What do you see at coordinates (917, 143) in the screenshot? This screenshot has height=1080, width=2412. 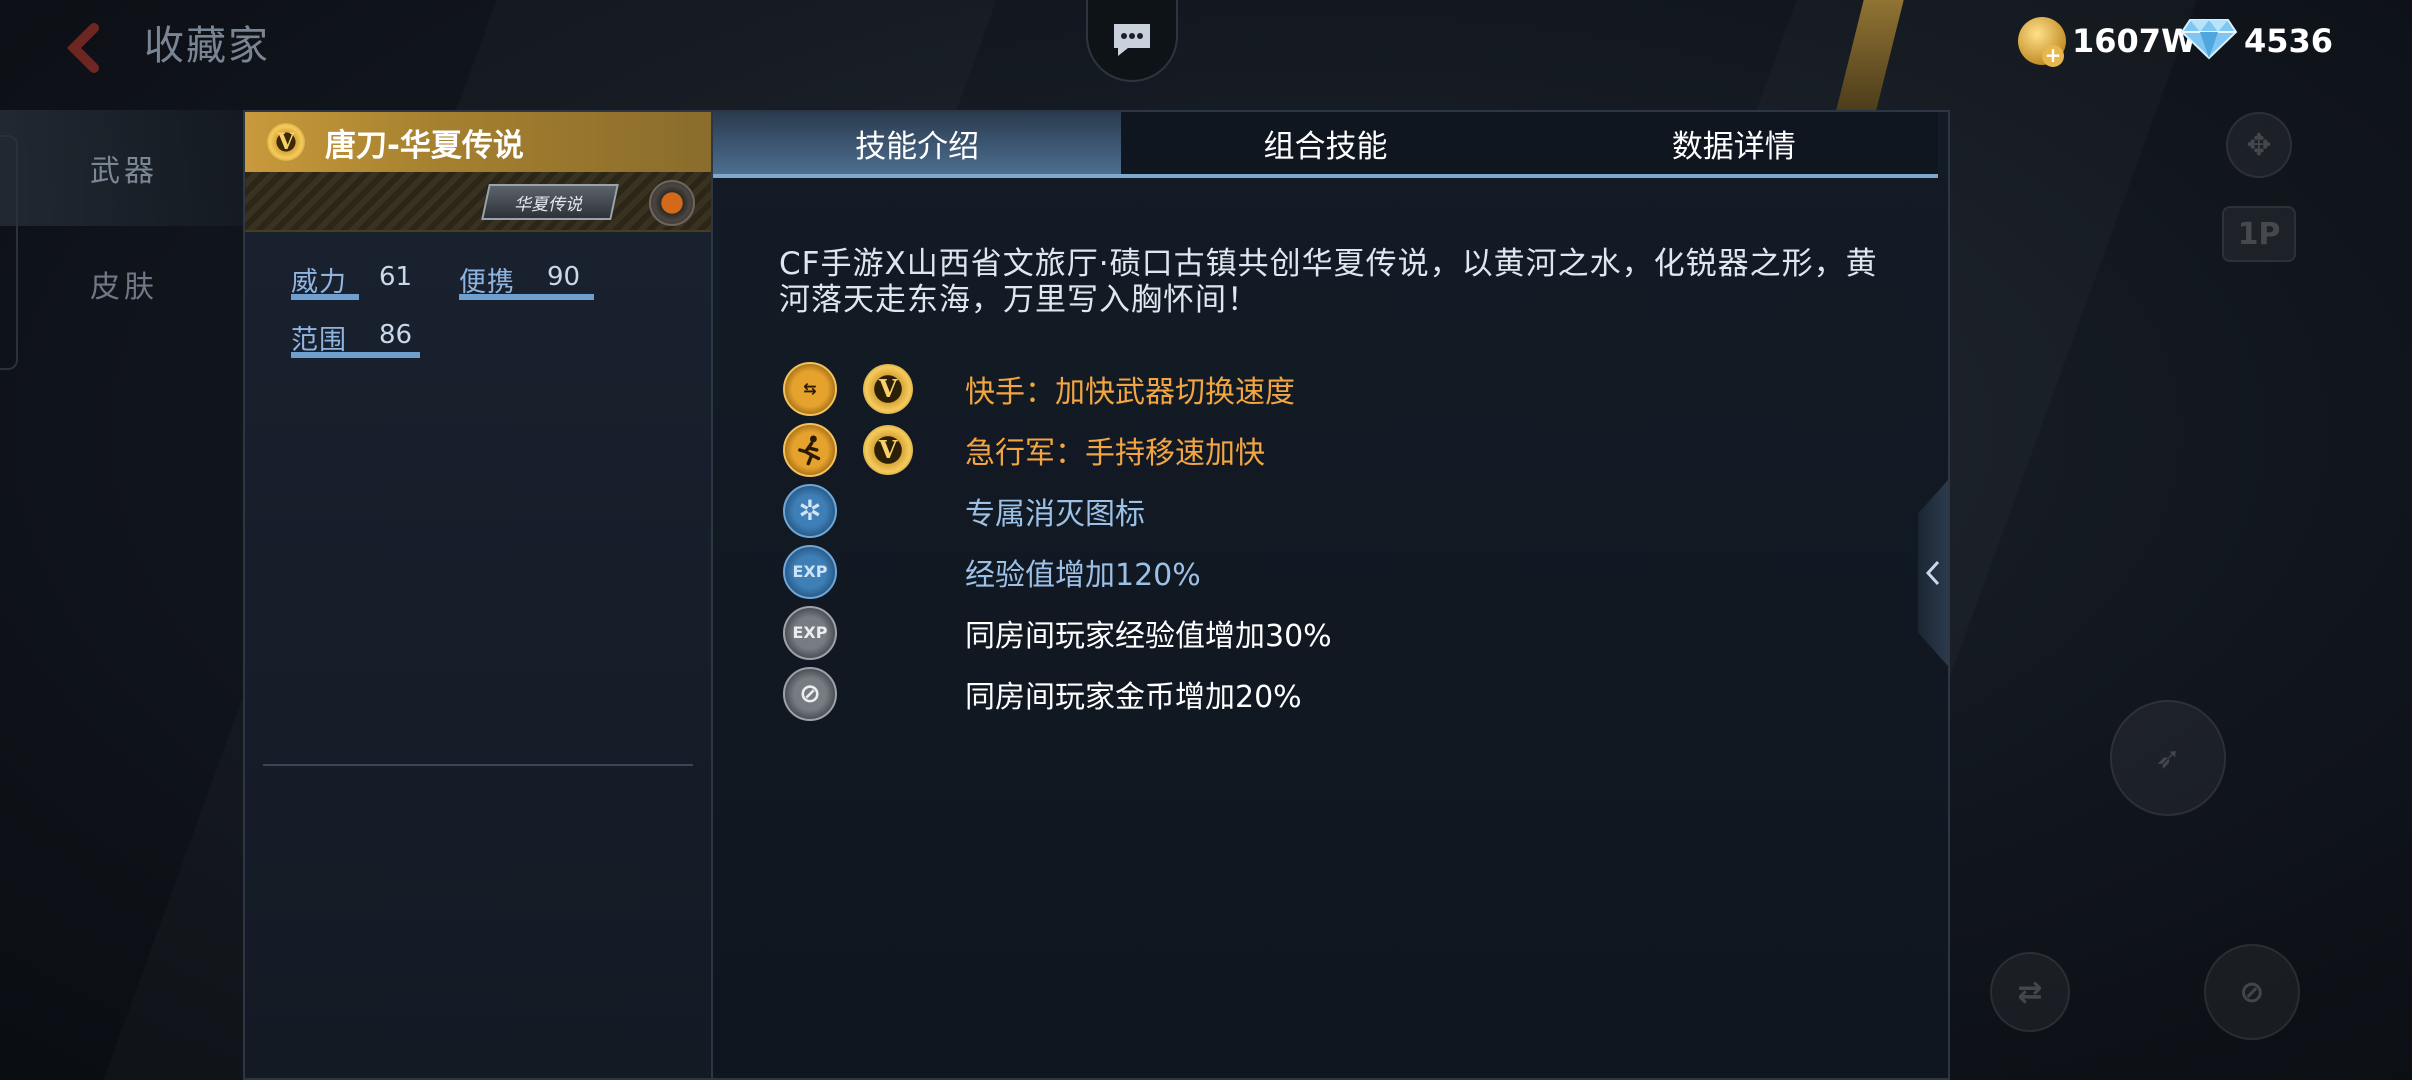 I see `tab-skill-intro: 技能介绍` at bounding box center [917, 143].